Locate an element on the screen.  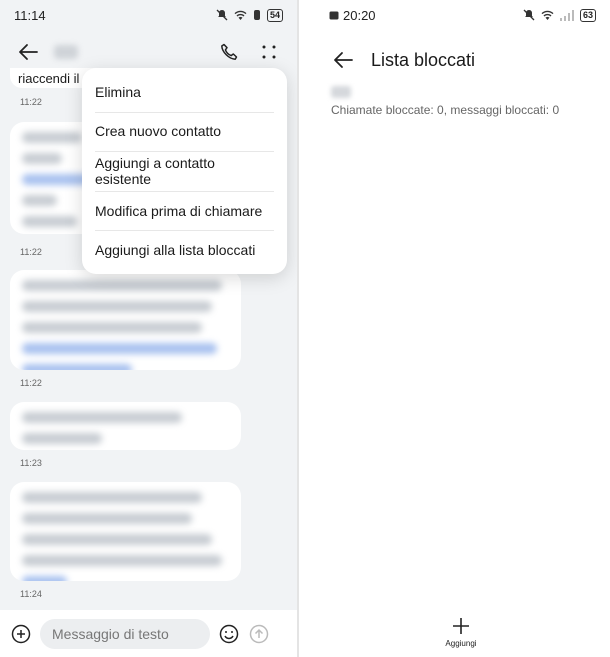
message-text-partial: riaccendi il is located at coordinates (49, 78).